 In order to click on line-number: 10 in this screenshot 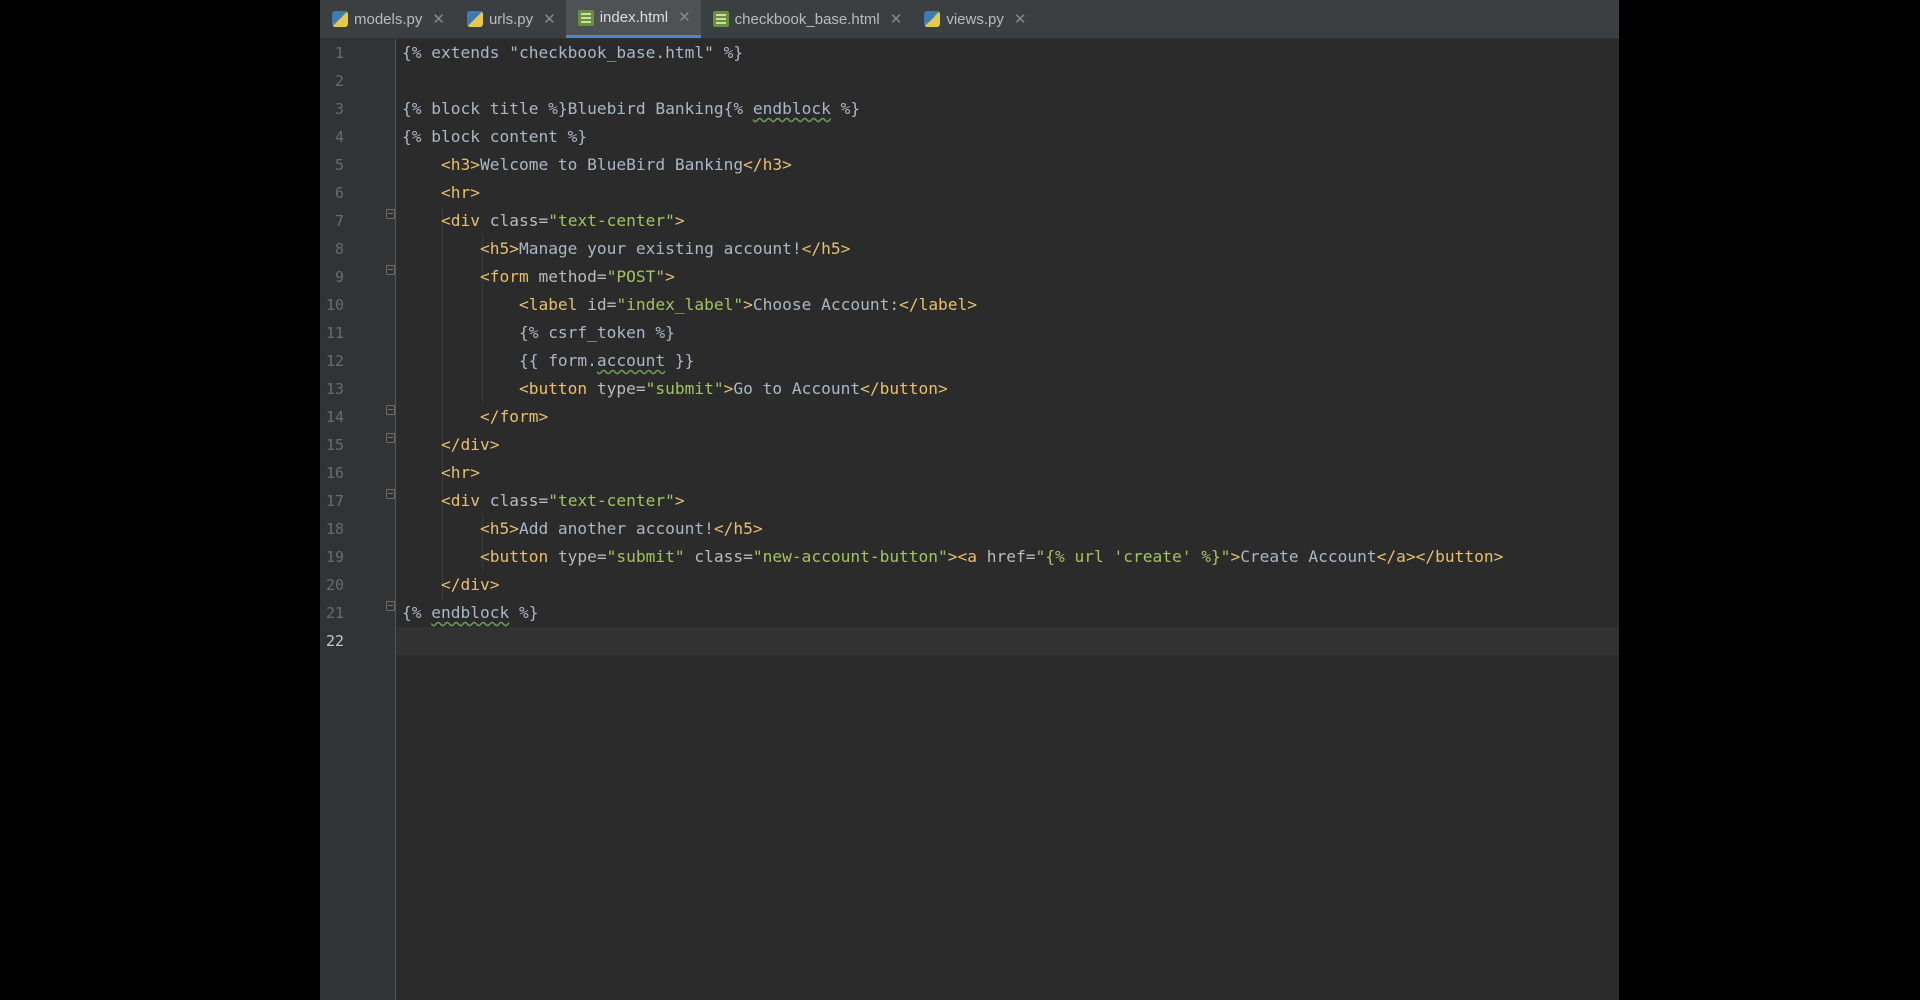, I will do `click(334, 305)`.